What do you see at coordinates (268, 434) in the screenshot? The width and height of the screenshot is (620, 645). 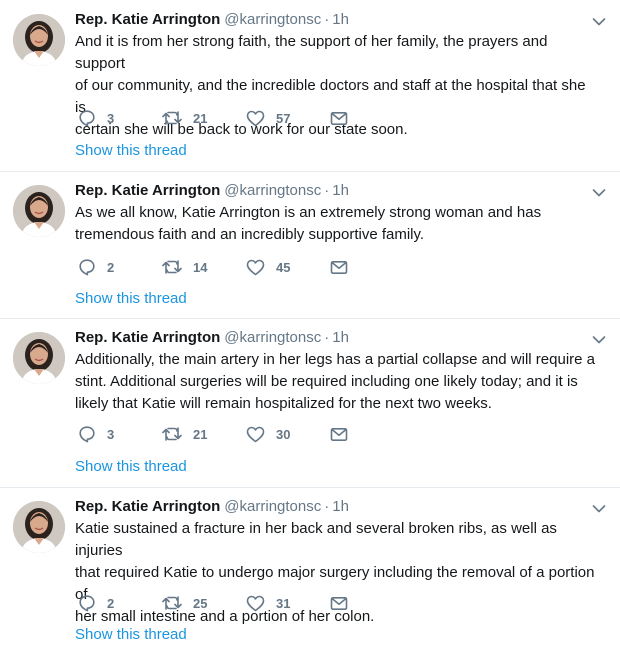 I see `like-button: 30` at bounding box center [268, 434].